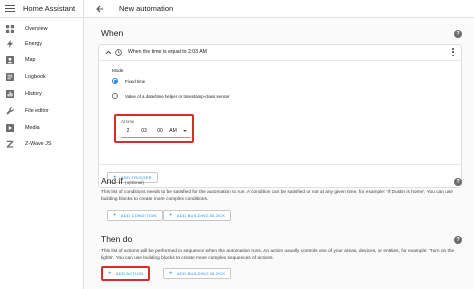 The width and height of the screenshot is (474, 289). I want to click on when-help-icon: ?, so click(458, 34).